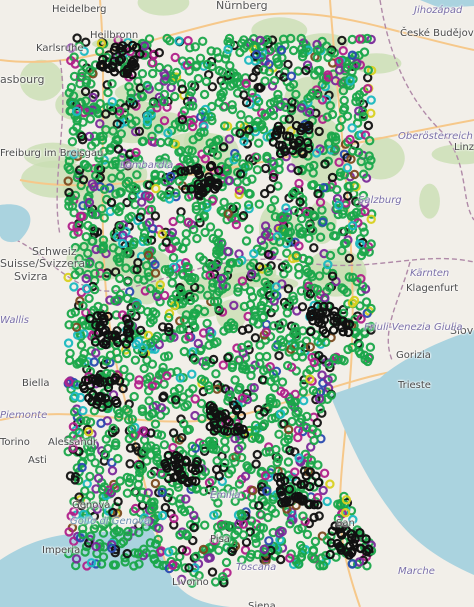  What do you see at coordinates (52, 153) in the screenshot?
I see `place-label: Freiburg im Breisgau` at bounding box center [52, 153].